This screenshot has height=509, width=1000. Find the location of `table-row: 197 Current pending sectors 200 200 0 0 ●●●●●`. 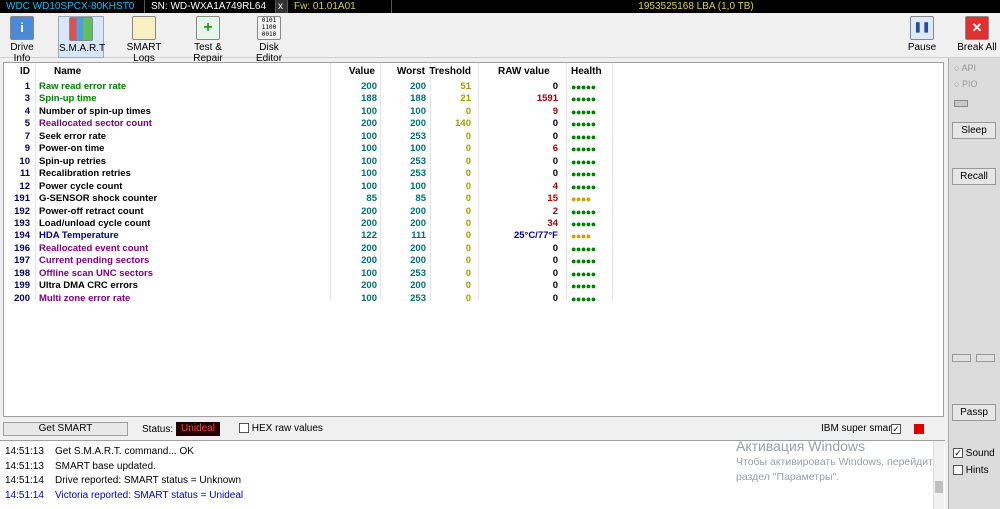

table-row: 197 Current pending sectors 200 200 0 0 ●●●●● is located at coordinates (473, 261).